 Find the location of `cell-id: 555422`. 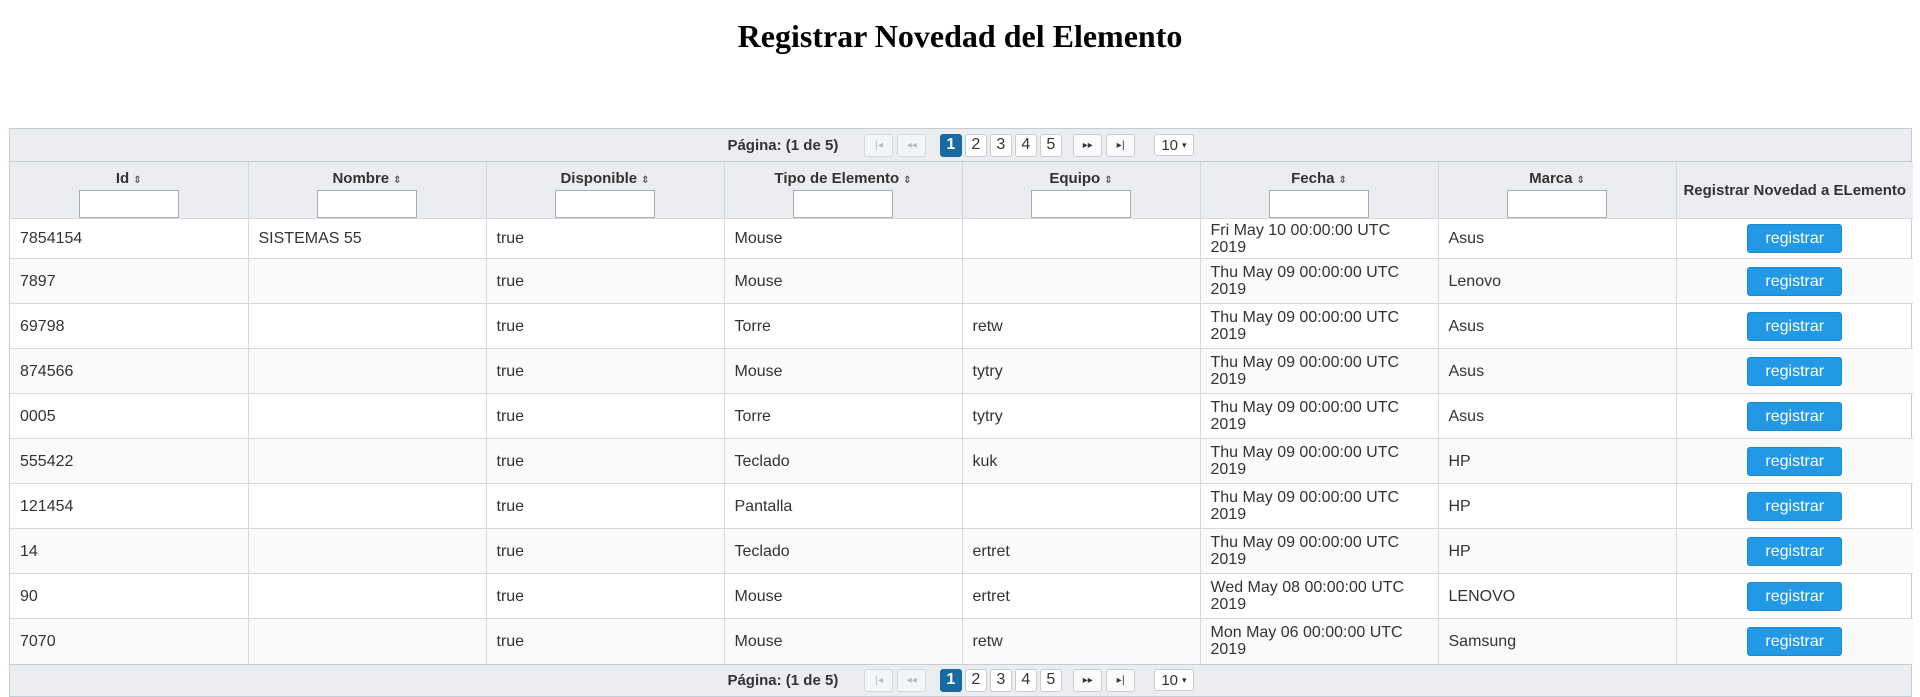

cell-id: 555422 is located at coordinates (129, 461).